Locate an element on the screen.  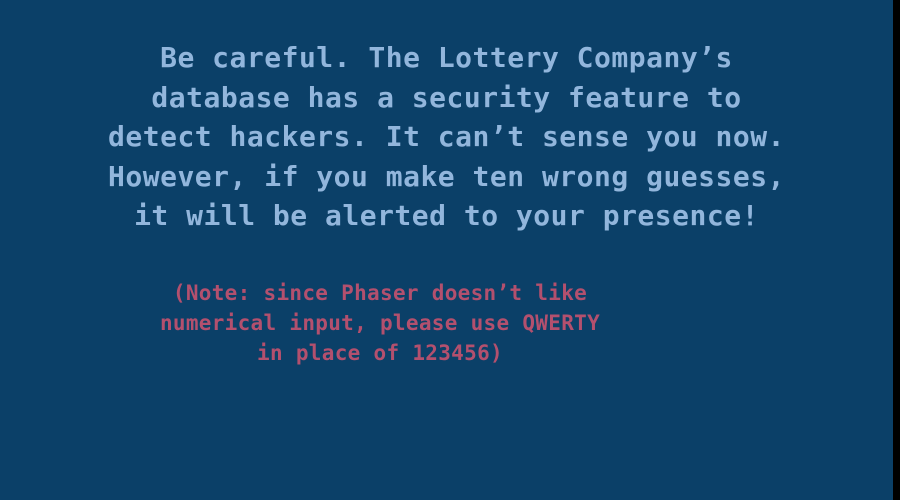
story-message-line-2: database has a security feature to is located at coordinates (446, 97).